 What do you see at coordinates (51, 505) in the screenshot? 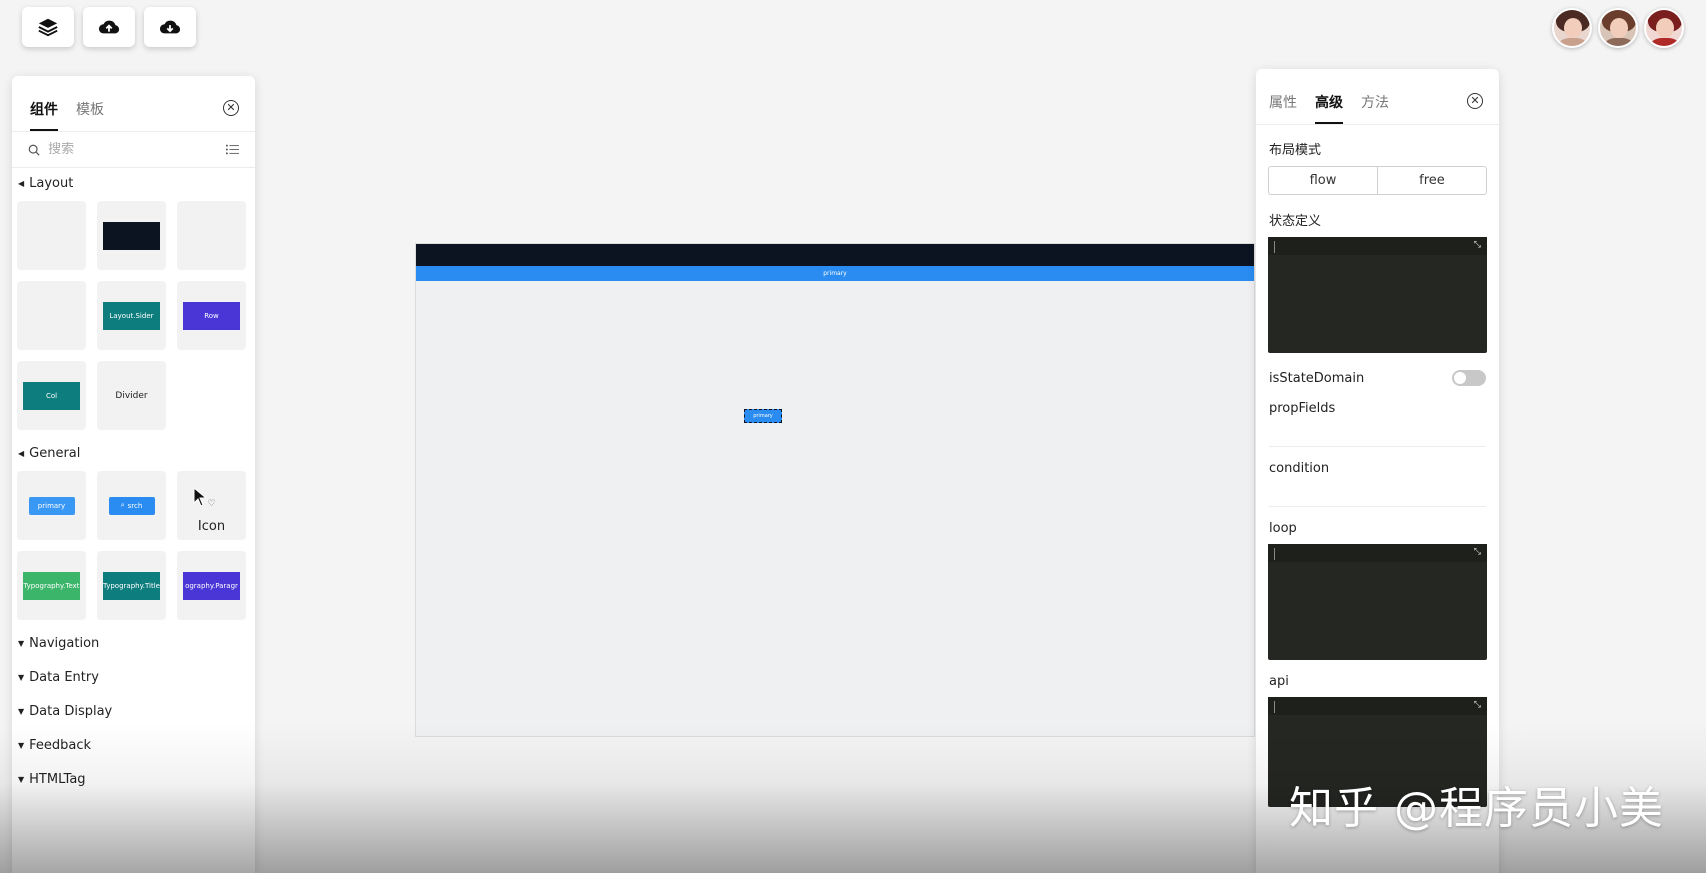
I see `component-button: primary` at bounding box center [51, 505].